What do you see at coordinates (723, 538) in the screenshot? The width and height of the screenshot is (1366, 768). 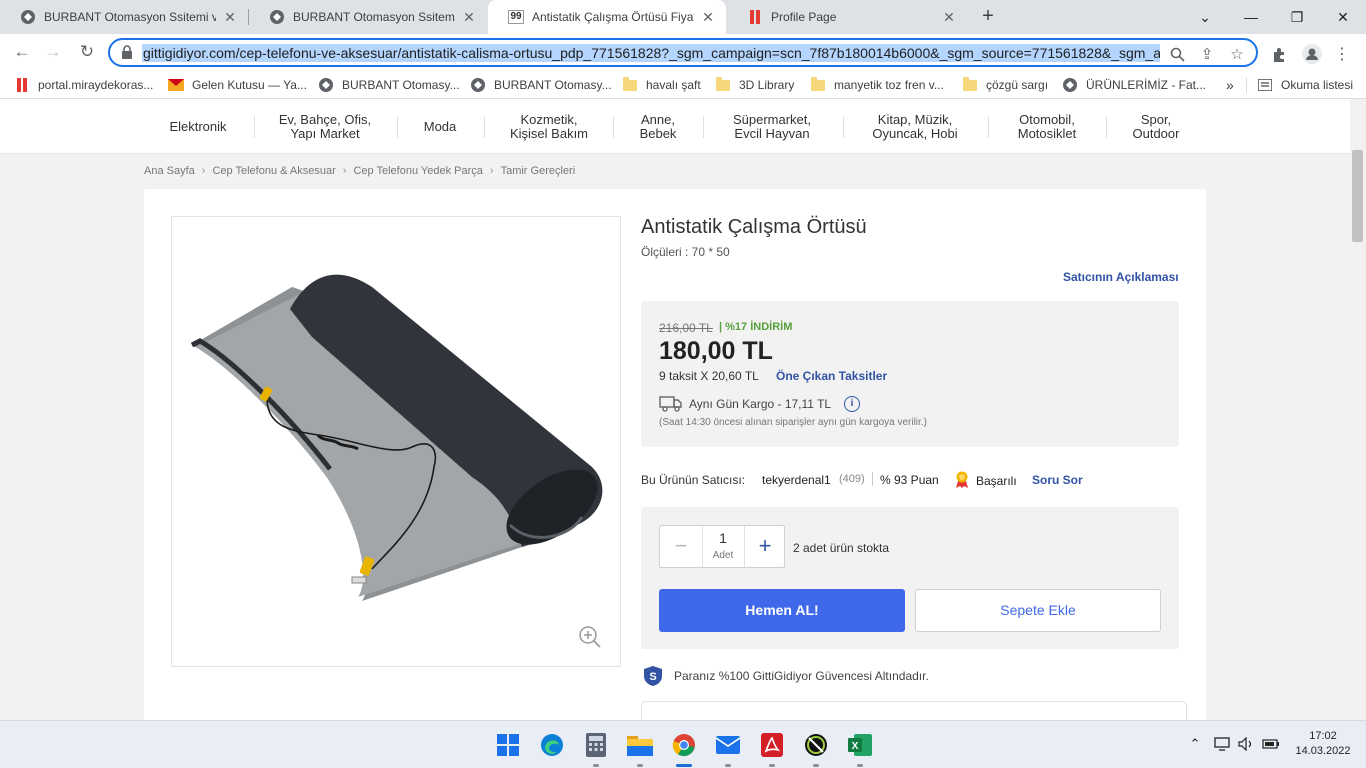 I see `quantity-value: 1` at bounding box center [723, 538].